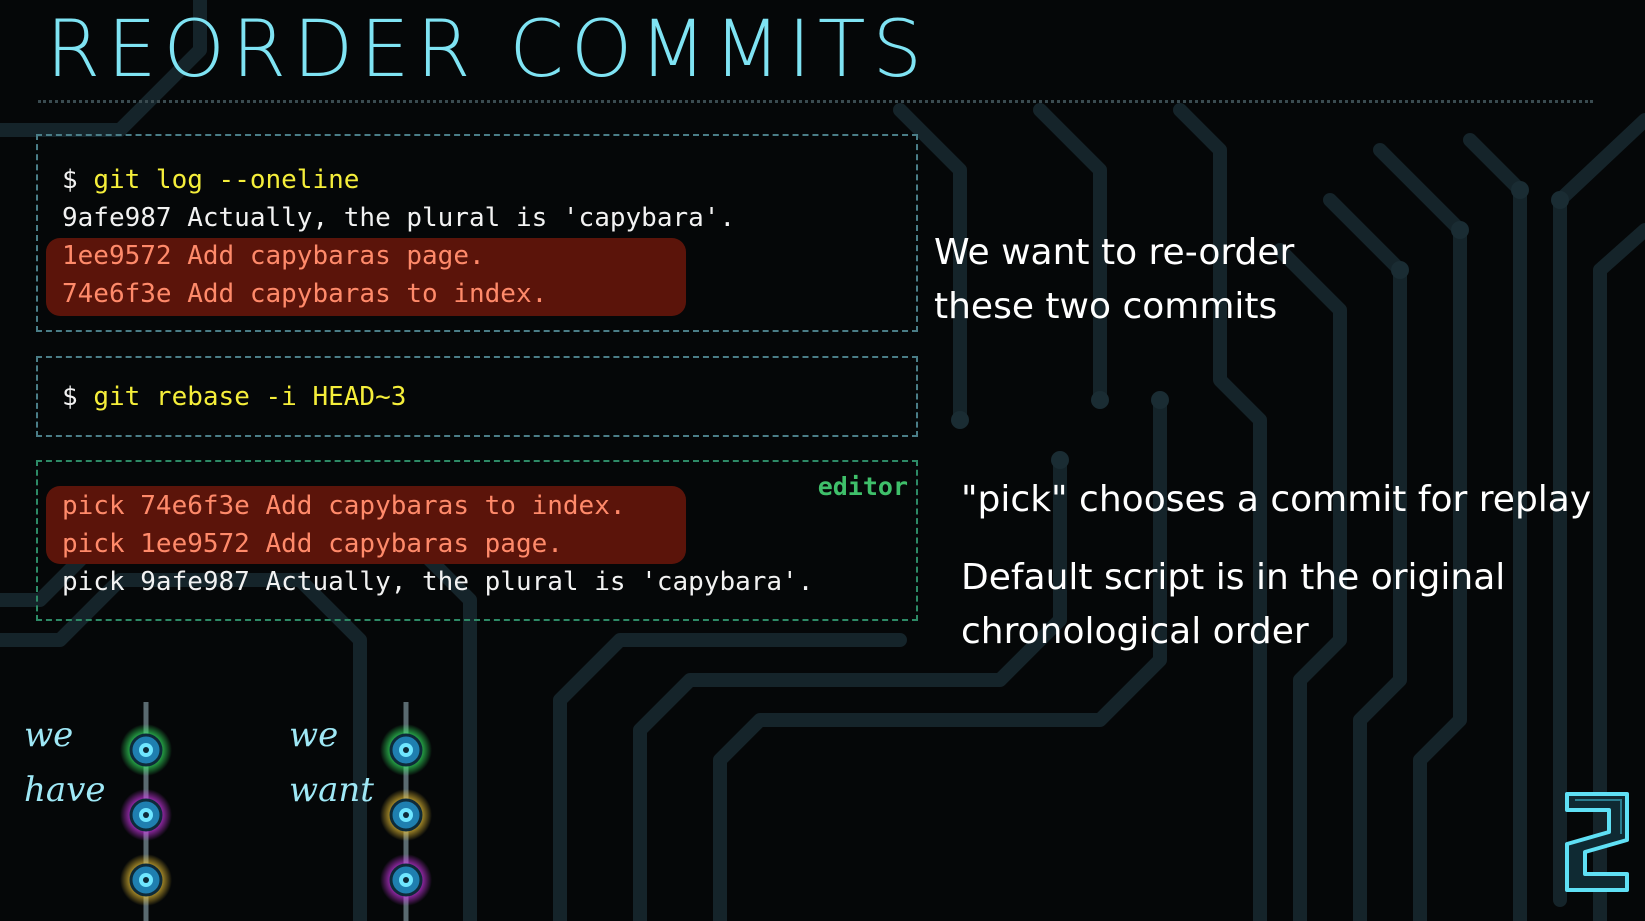  I want to click on we-have-graph, so click(146, 811).